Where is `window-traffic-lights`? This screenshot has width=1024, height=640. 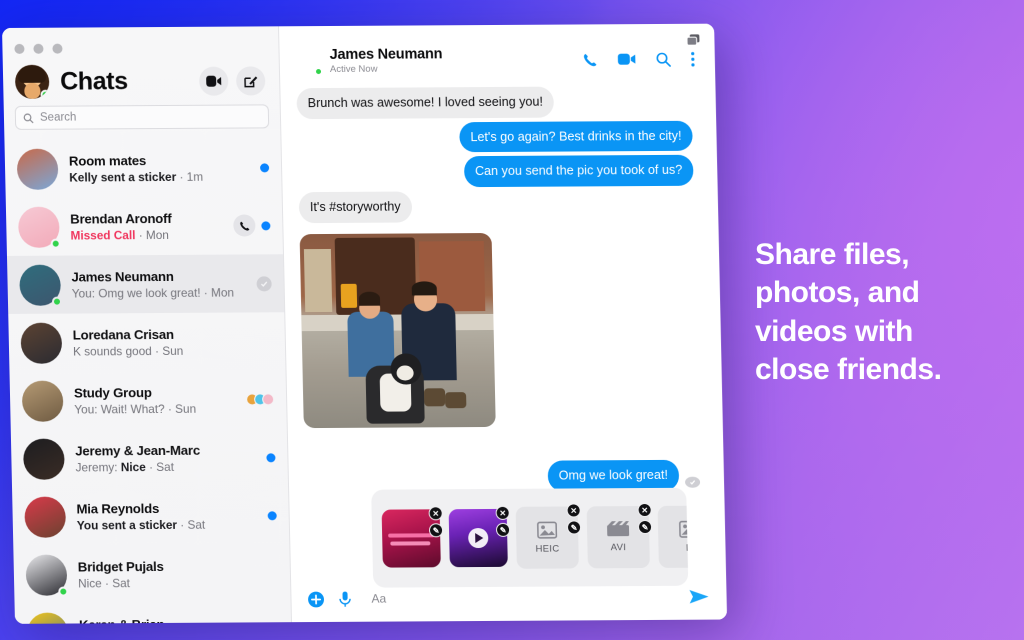
window-traffic-lights is located at coordinates (38, 48).